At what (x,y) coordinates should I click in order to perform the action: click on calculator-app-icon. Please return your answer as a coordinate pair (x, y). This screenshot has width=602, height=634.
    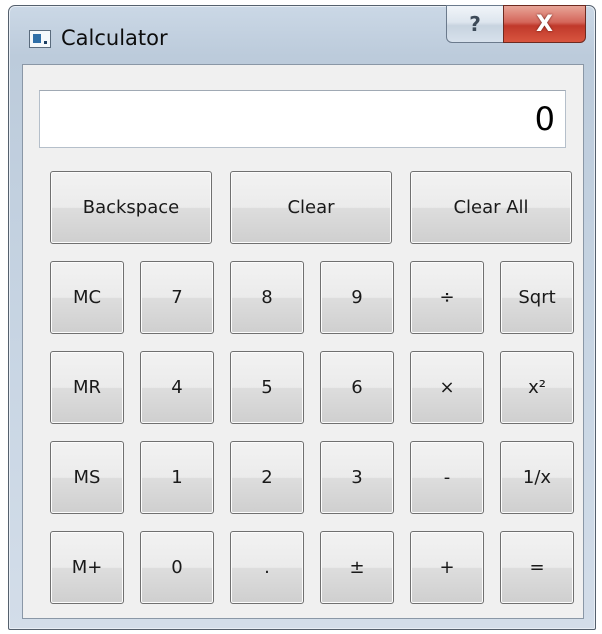
    Looking at the image, I should click on (40, 39).